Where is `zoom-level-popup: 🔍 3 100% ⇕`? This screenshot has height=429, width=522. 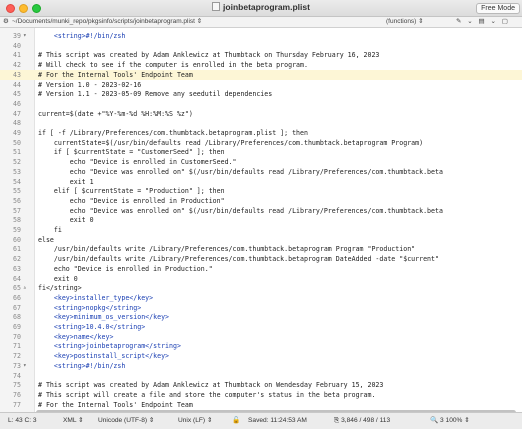
zoom-level-popup: 🔍 3 100% ⇕ is located at coordinates (450, 421).